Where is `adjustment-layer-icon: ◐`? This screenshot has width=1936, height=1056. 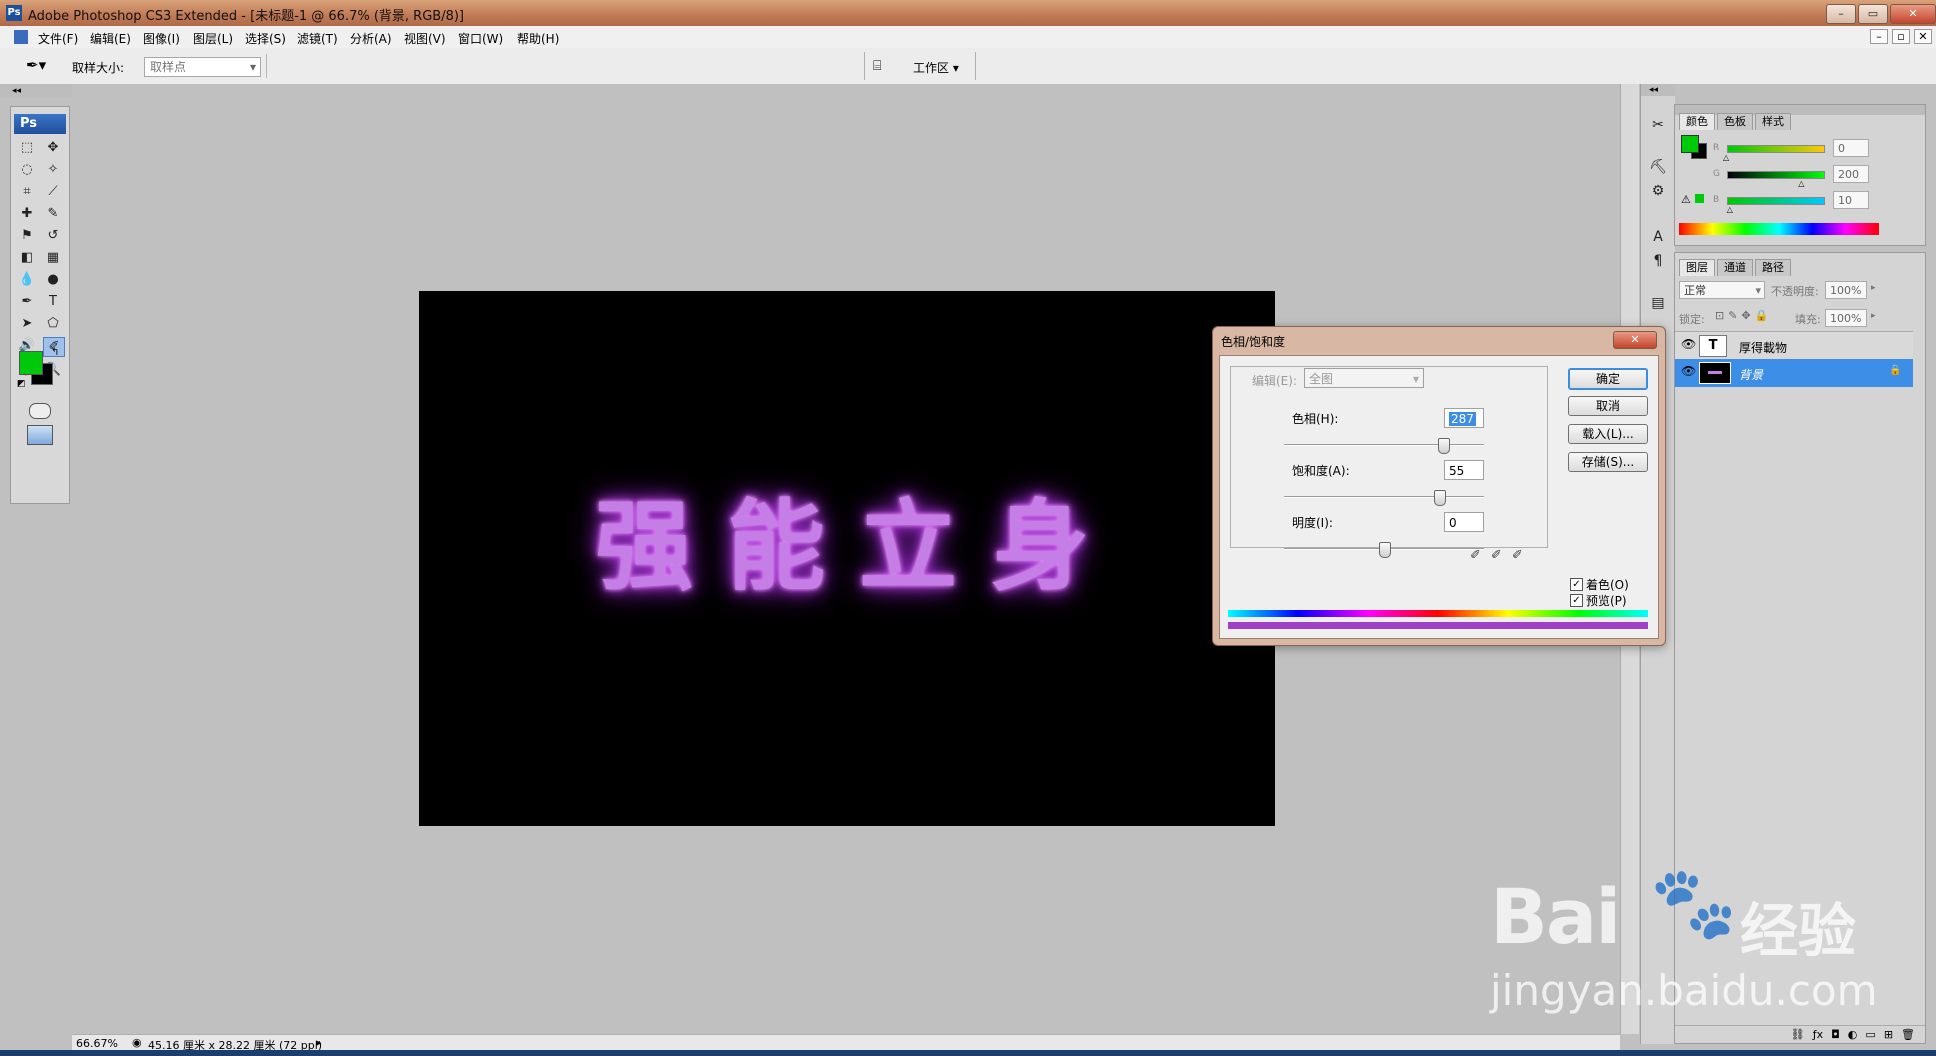
adjustment-layer-icon: ◐ is located at coordinates (1853, 1034).